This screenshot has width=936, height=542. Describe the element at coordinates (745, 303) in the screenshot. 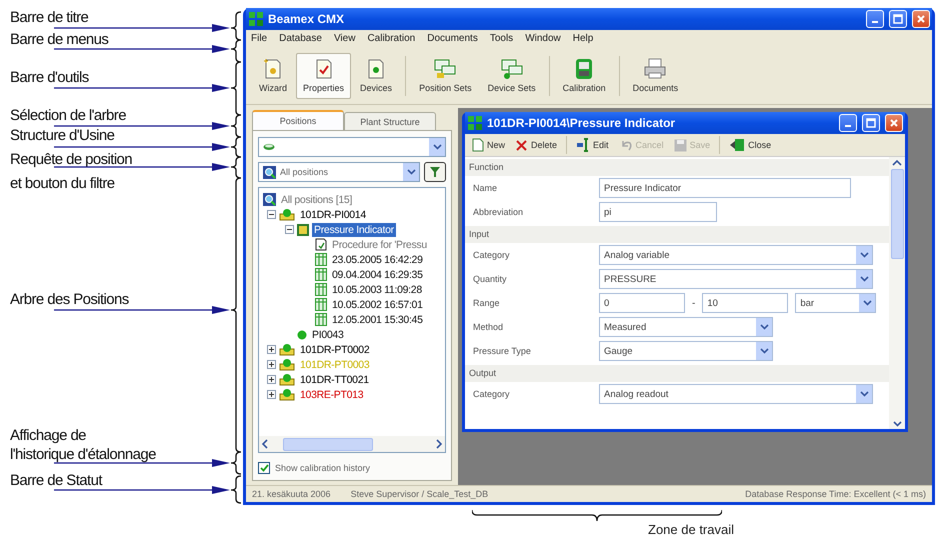

I see `range-to-field: 10` at that location.